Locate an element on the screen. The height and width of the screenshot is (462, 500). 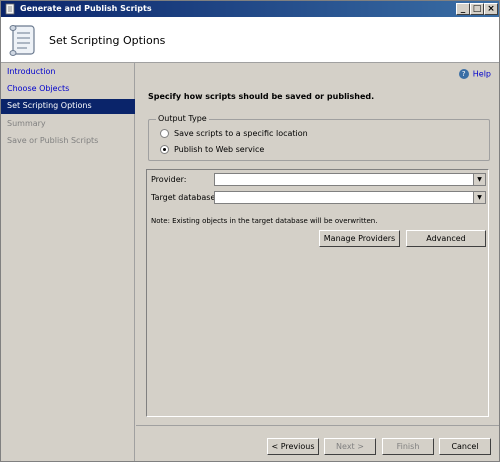
scroll-icon is located at coordinates (10, 9).